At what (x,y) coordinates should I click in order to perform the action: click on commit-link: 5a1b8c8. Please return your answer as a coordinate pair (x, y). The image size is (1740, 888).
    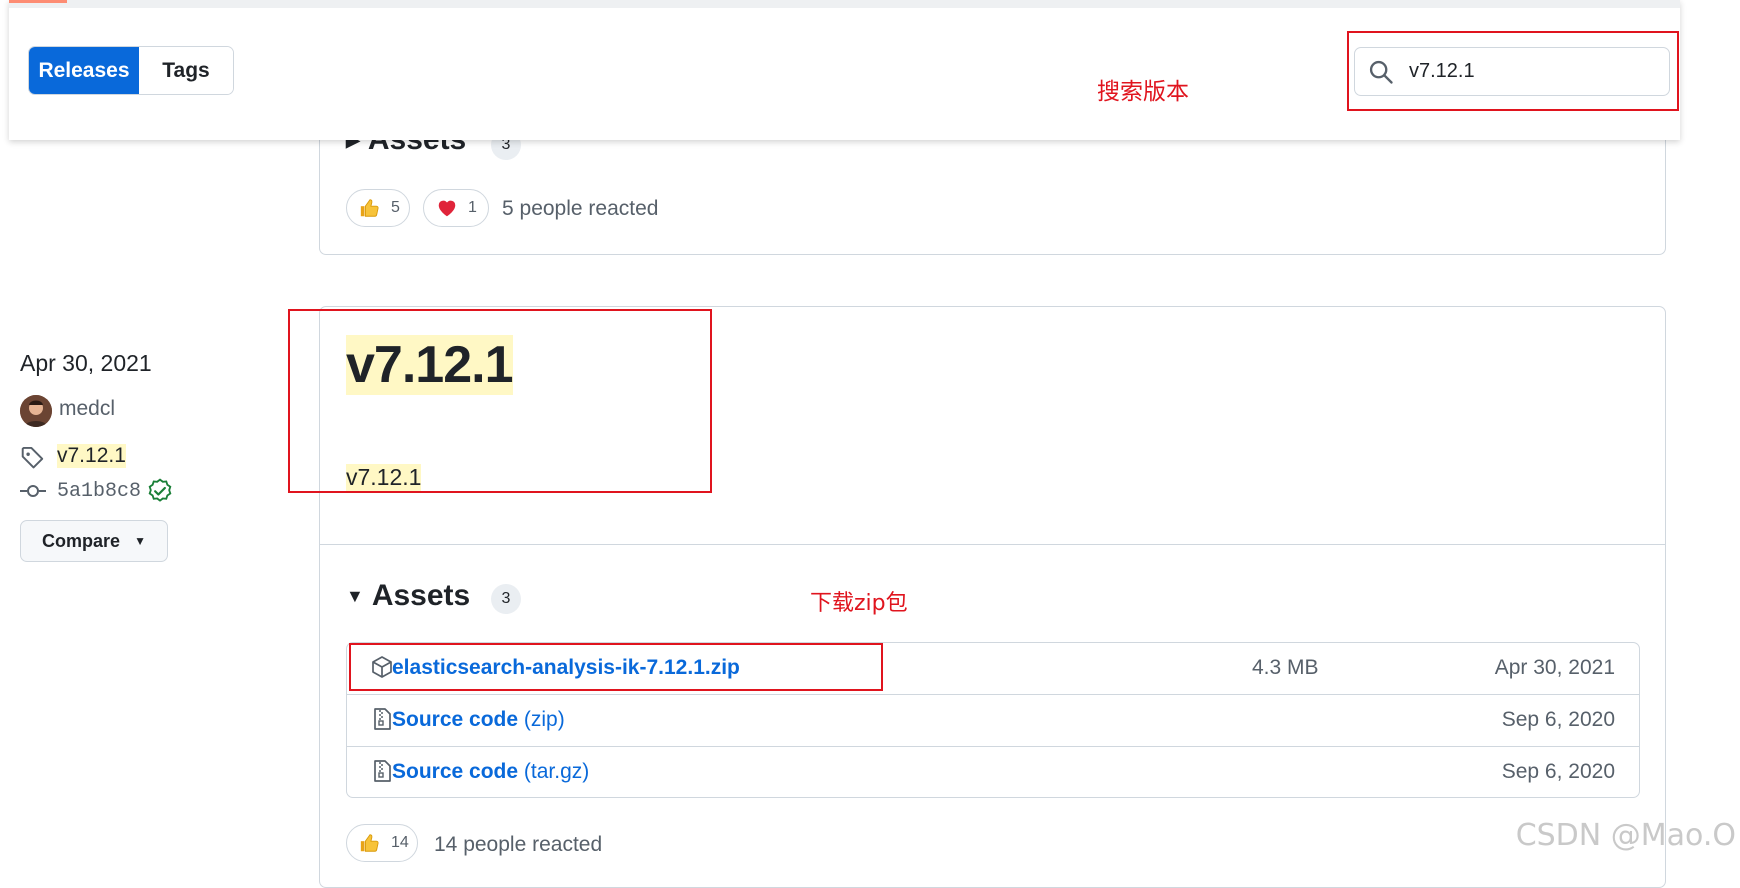
    Looking at the image, I should click on (99, 491).